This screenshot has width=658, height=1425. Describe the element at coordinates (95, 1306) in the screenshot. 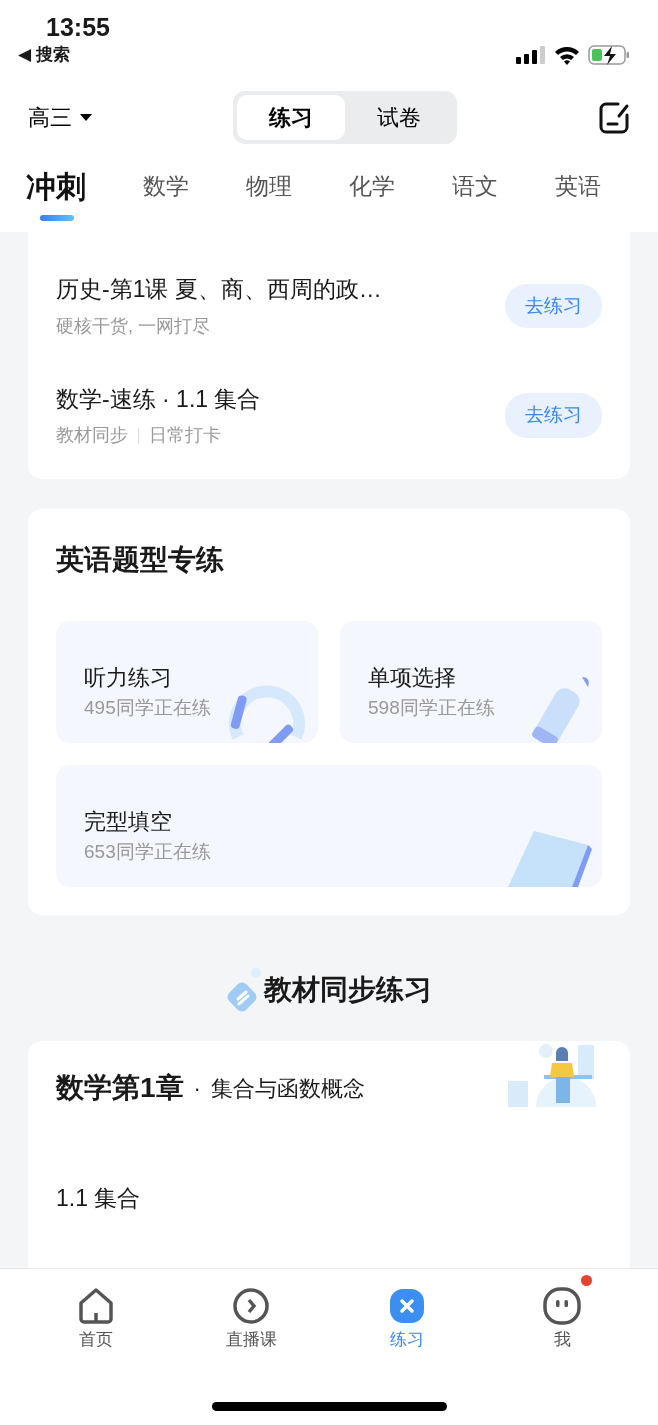

I see `home-icon` at that location.